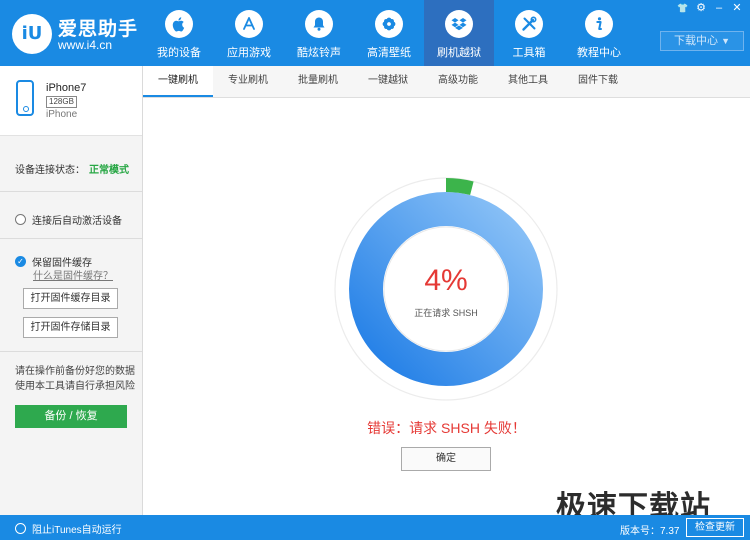 The image size is (750, 540). What do you see at coordinates (446, 280) in the screenshot?
I see `progress-percent: 4%` at bounding box center [446, 280].